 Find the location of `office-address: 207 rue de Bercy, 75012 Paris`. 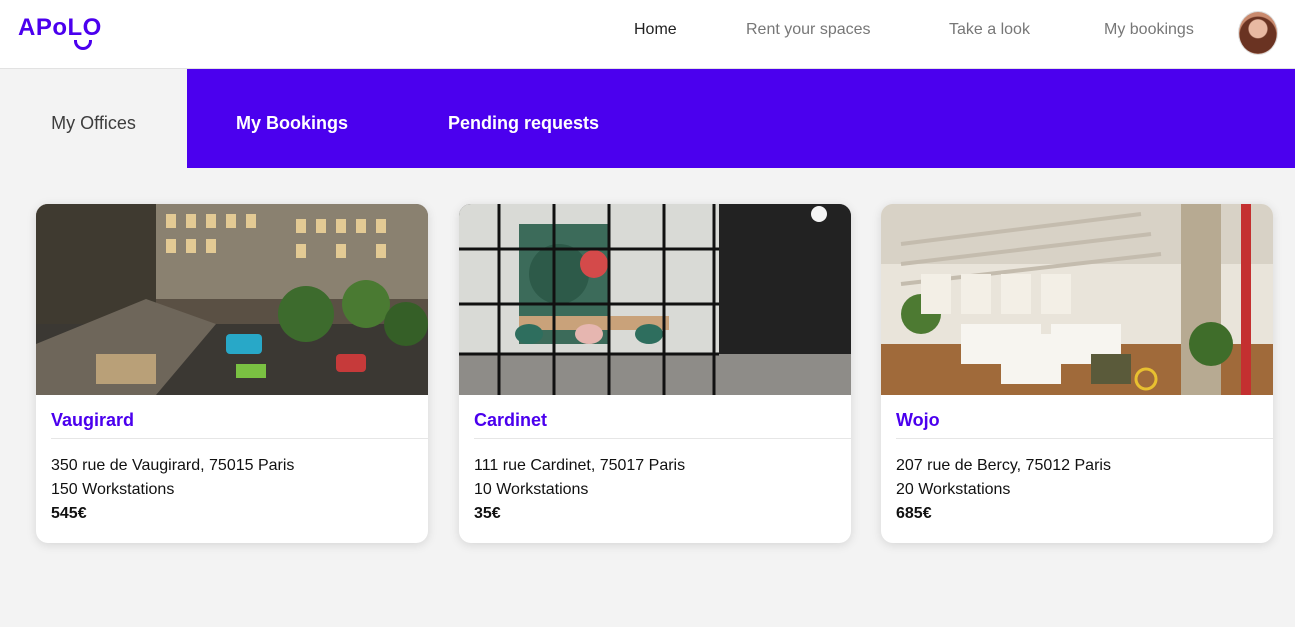

office-address: 207 rue de Bercy, 75012 Paris is located at coordinates (1003, 465).